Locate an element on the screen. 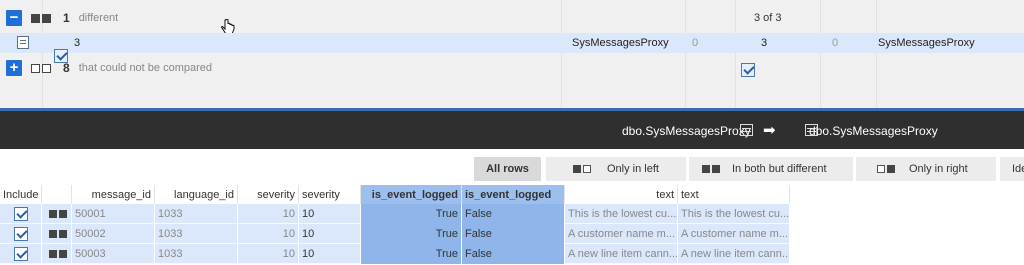 This screenshot has width=1024, height=265. table-cell-message-id: 50003 is located at coordinates (113, 254).